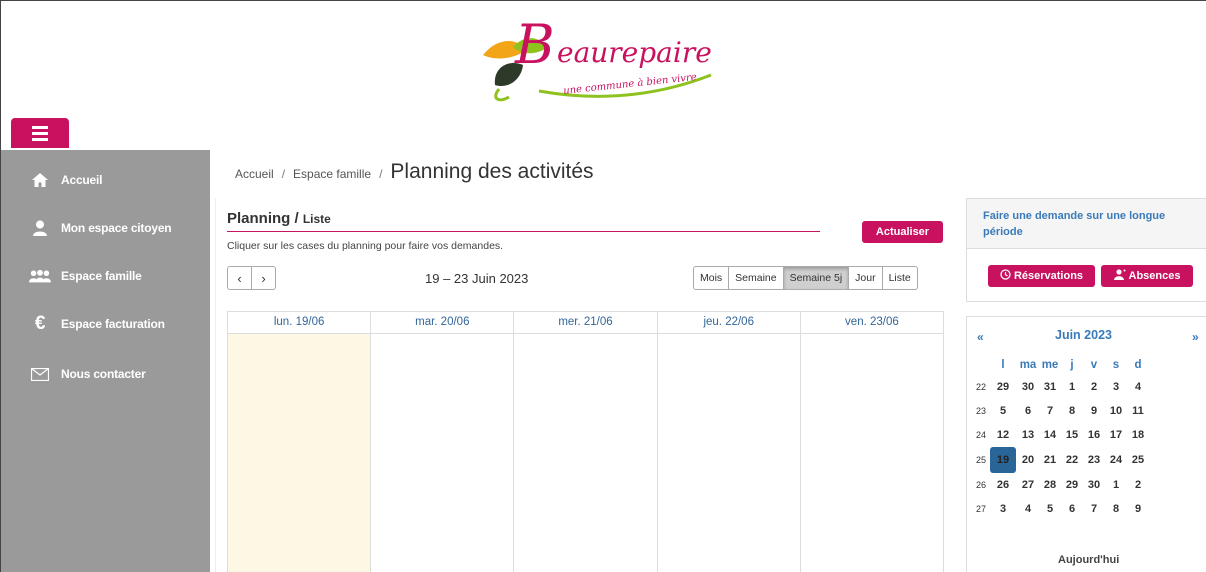 The height and width of the screenshot is (572, 1206). What do you see at coordinates (1003, 485) in the screenshot?
I see `mini-calendar-day: 26` at bounding box center [1003, 485].